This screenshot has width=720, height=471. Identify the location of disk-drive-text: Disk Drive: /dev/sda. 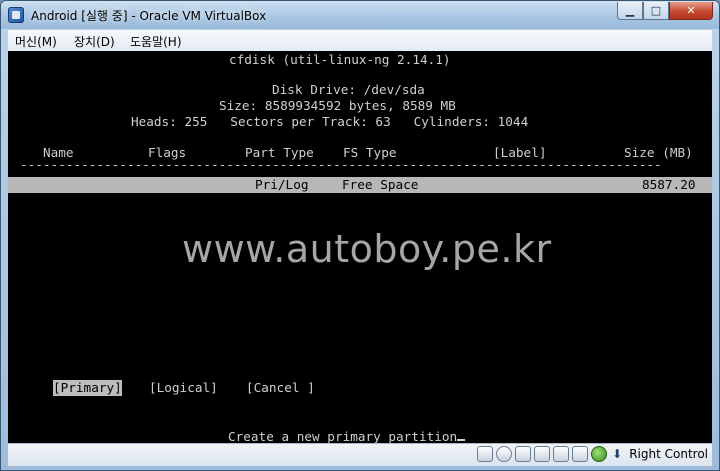
(348, 89).